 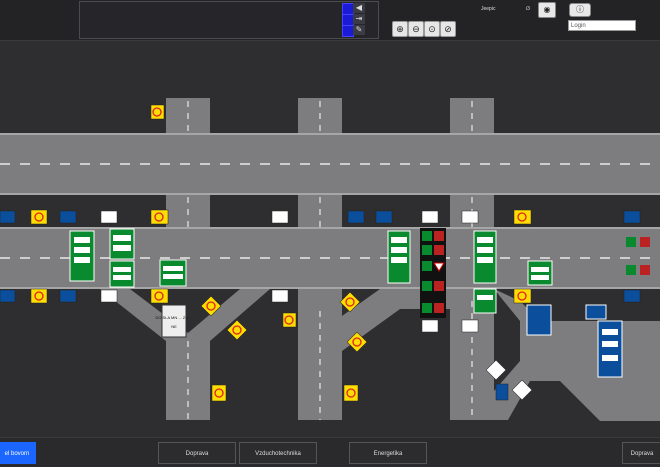 I want to click on tab-overview: el bovorn, so click(x=18, y=453).